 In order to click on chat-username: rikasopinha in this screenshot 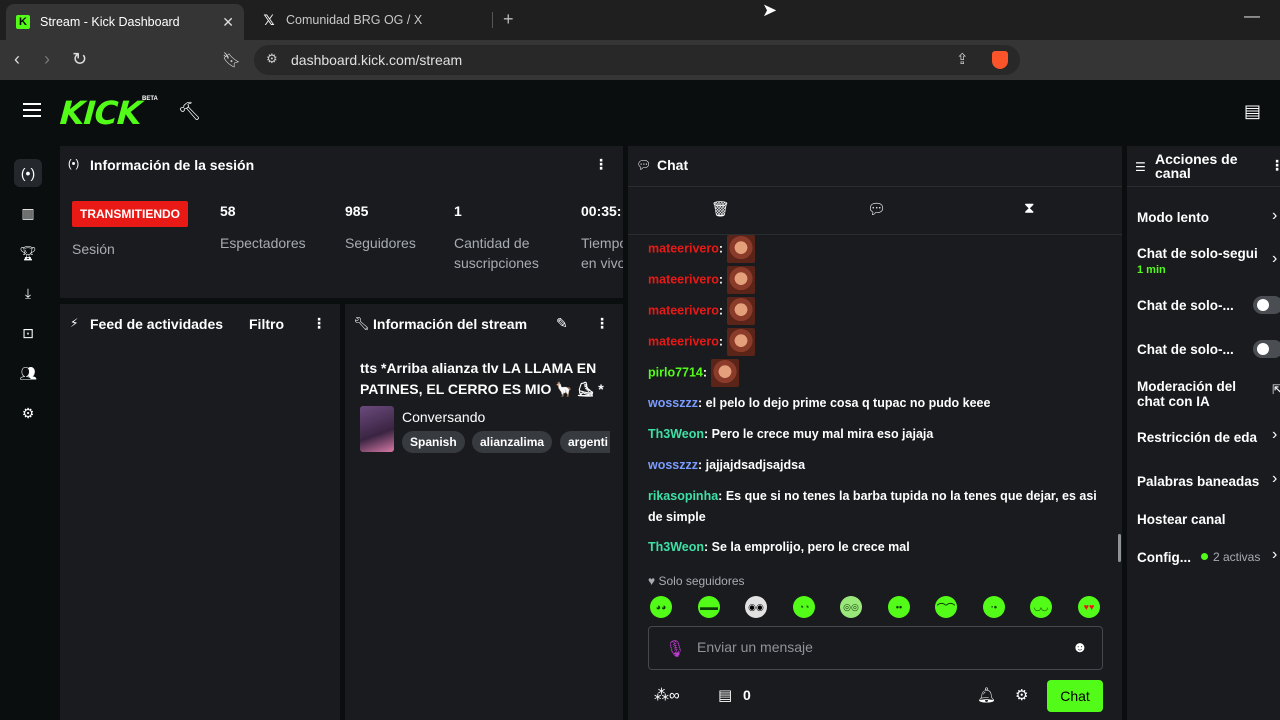, I will do `click(683, 496)`.